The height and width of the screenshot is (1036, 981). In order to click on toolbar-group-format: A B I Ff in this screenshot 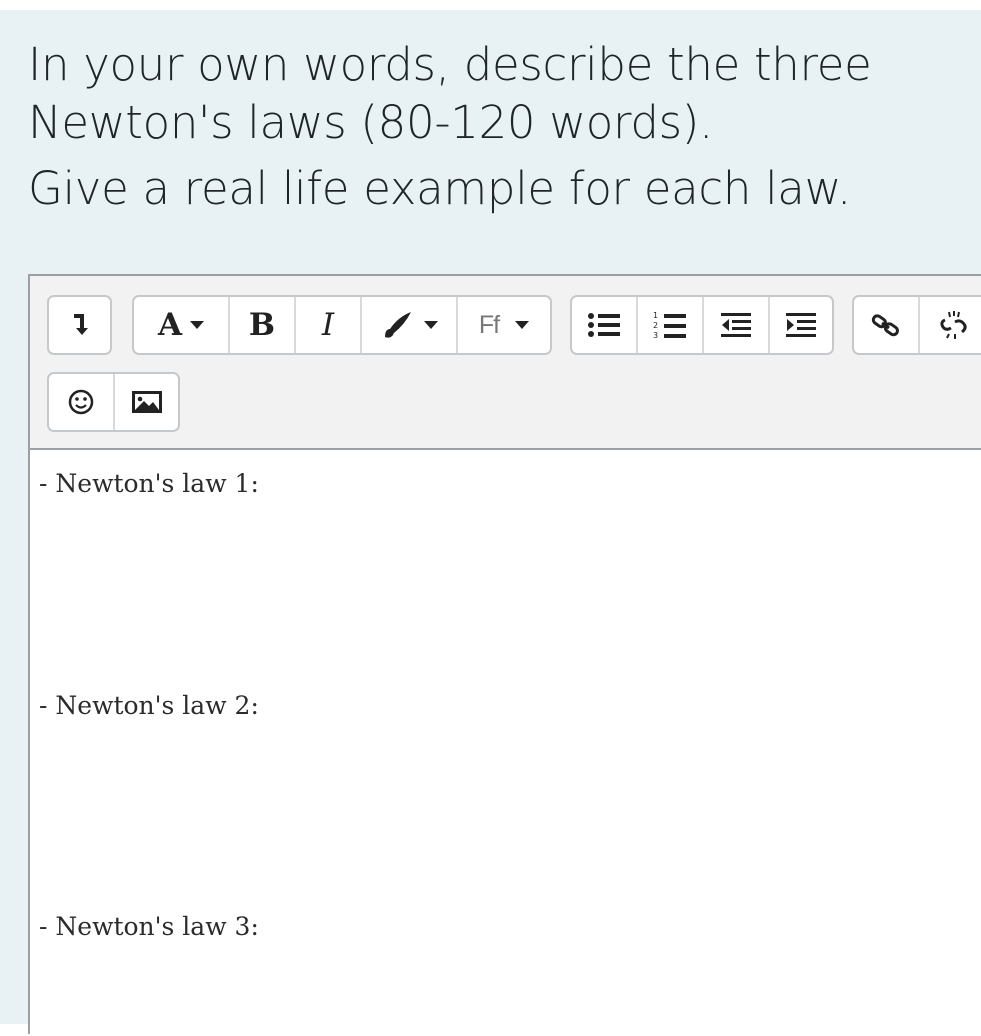, I will do `click(342, 325)`.